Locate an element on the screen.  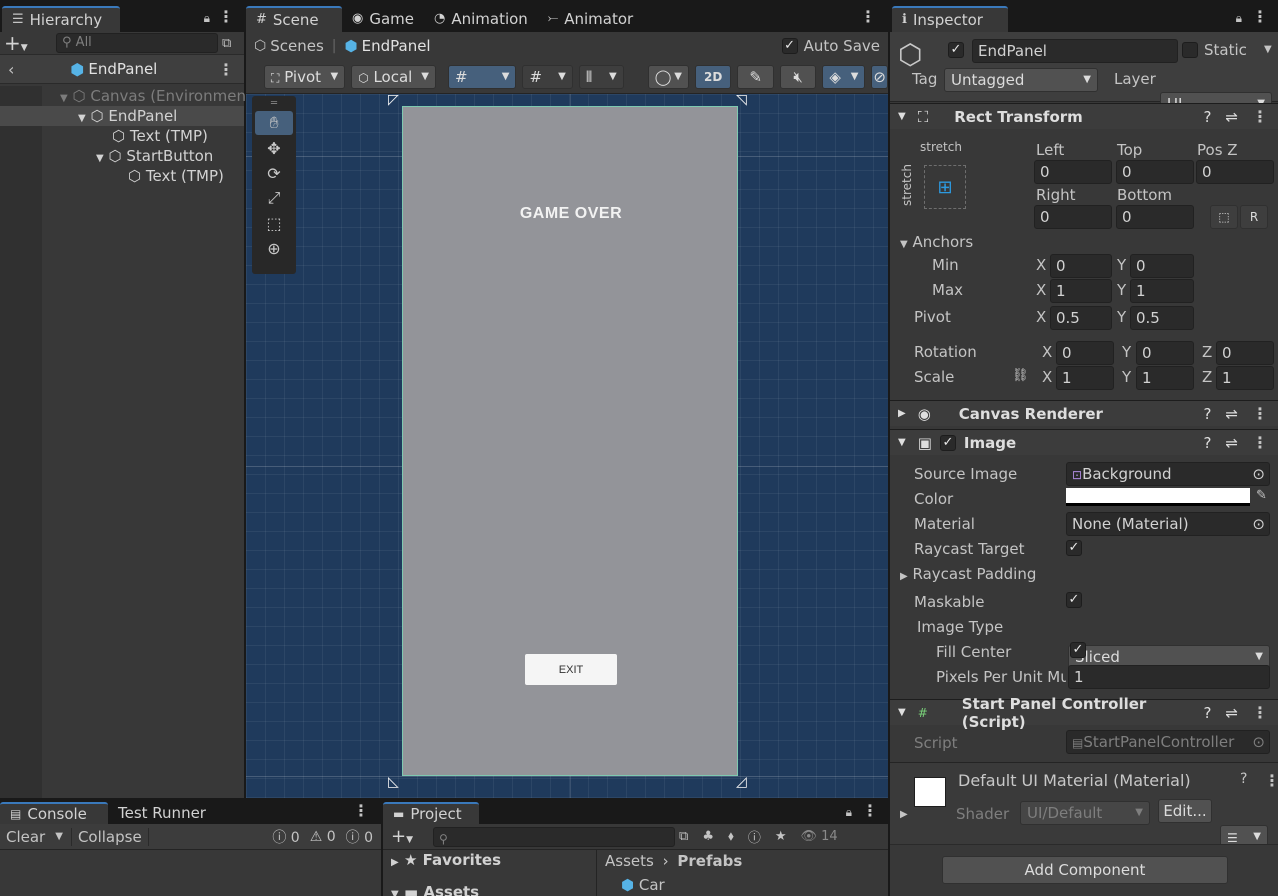
posz-field: 0 is located at coordinates (1235, 172).